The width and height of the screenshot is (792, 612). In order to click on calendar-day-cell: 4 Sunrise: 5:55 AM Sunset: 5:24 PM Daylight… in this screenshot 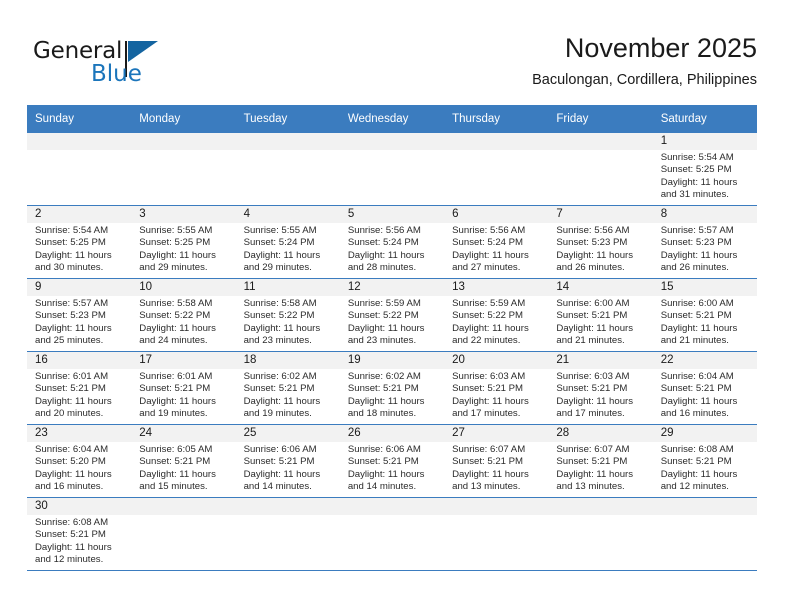, I will do `click(287, 242)`.